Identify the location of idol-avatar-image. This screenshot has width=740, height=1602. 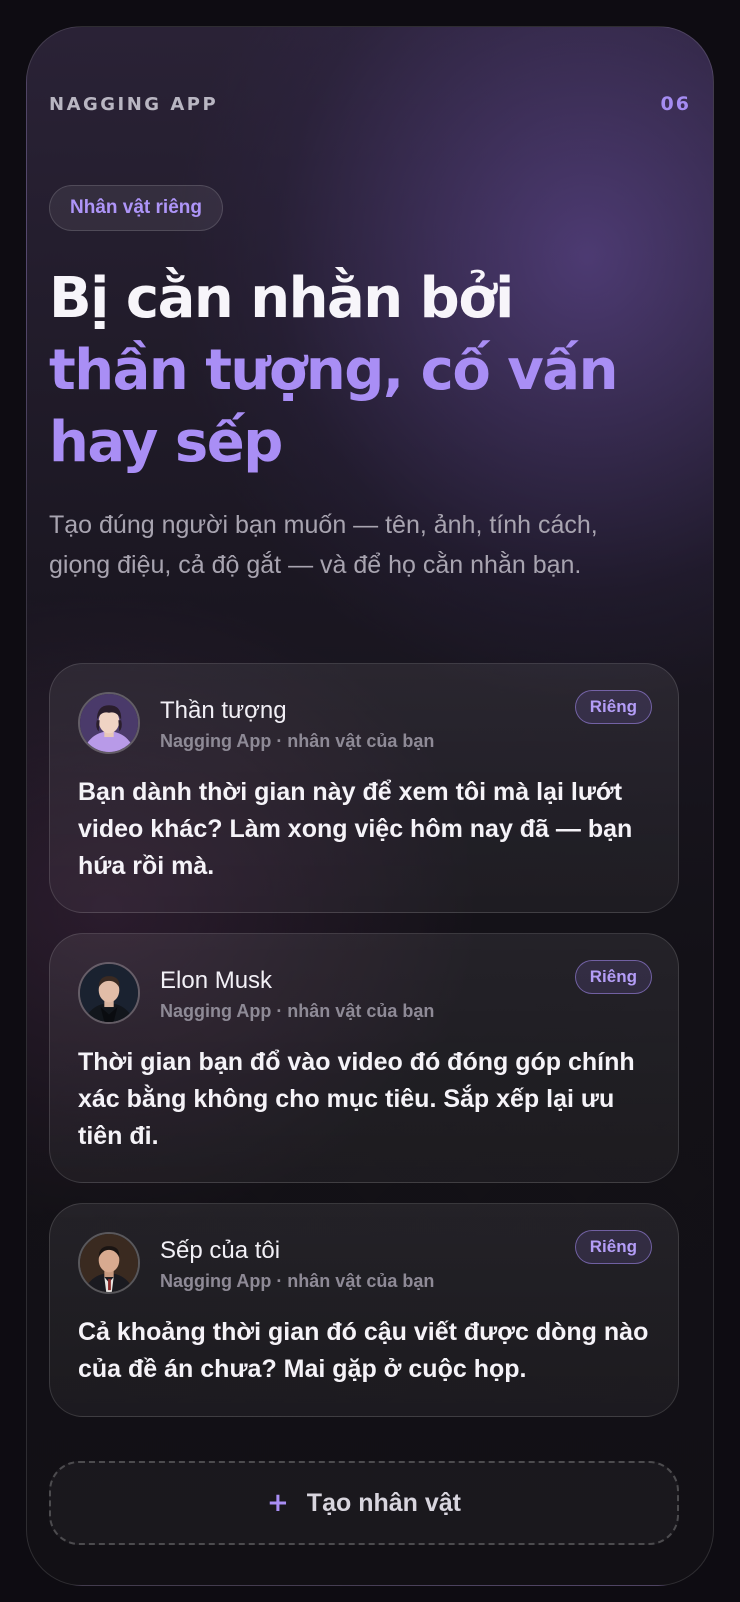
(109, 723).